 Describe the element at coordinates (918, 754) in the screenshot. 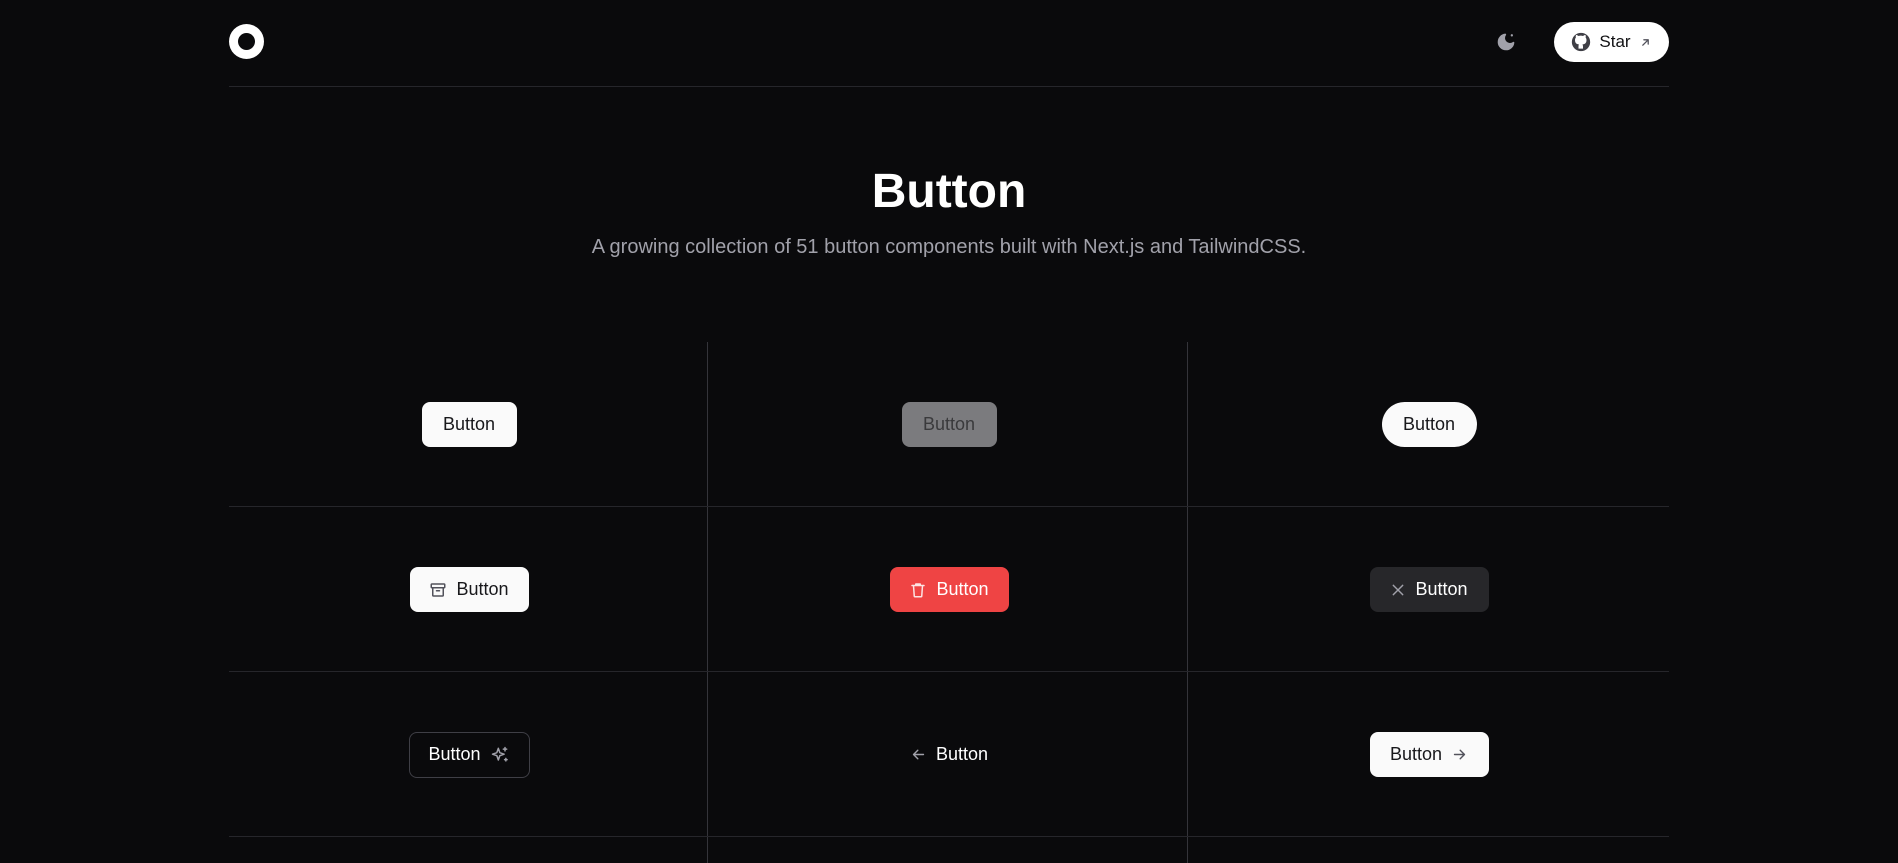

I see `arrow-left-icon` at that location.